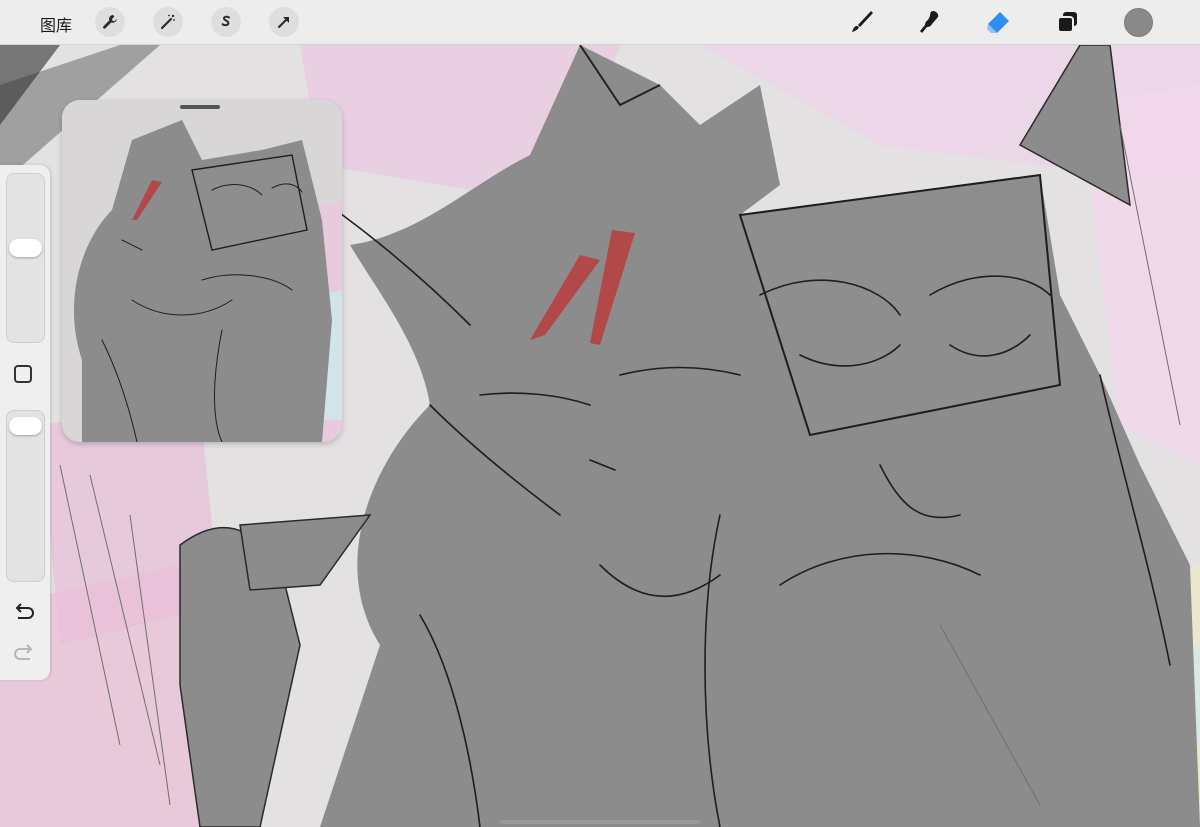 The image size is (1200, 827). I want to click on reference-thumbnail, so click(202, 271).